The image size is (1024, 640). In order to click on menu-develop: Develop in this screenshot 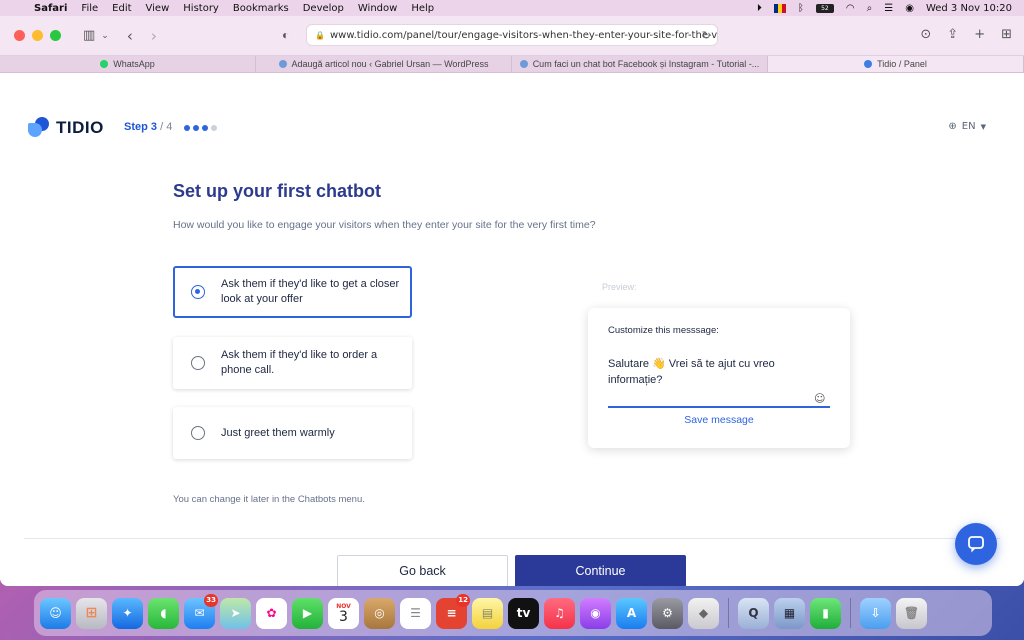, I will do `click(323, 8)`.